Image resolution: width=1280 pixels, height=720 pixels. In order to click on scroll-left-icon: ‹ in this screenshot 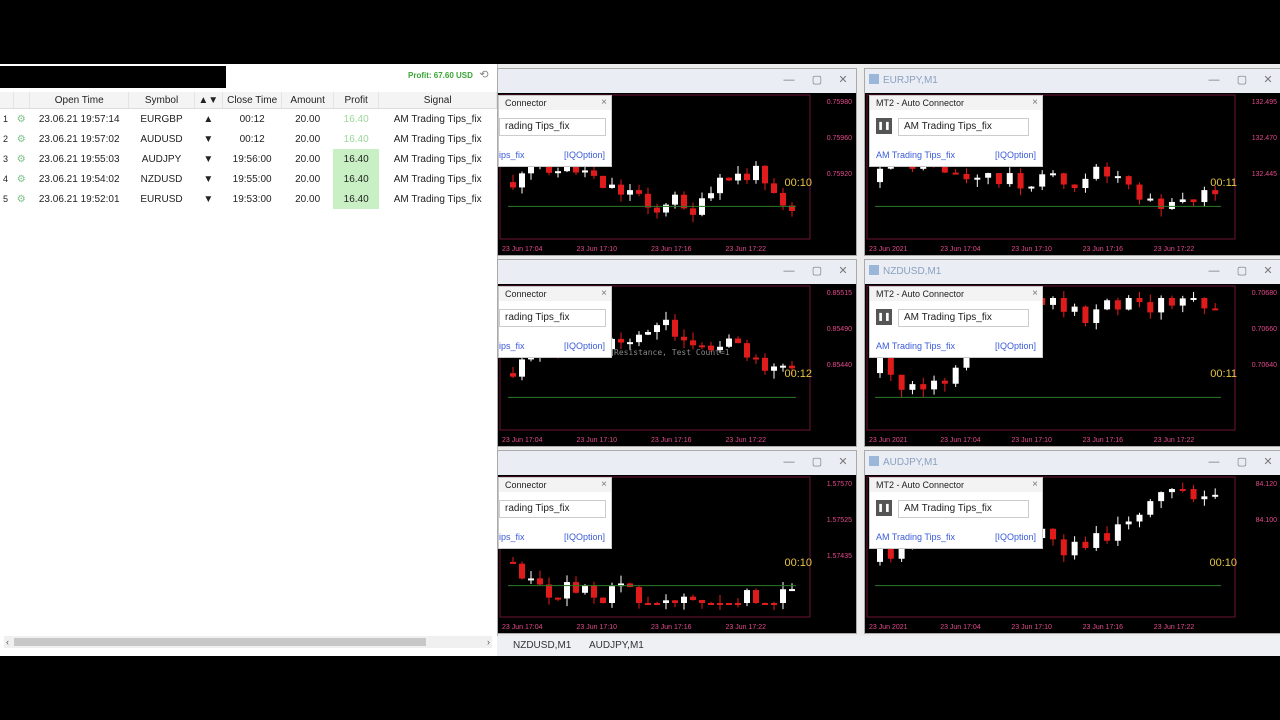, I will do `click(7, 642)`.